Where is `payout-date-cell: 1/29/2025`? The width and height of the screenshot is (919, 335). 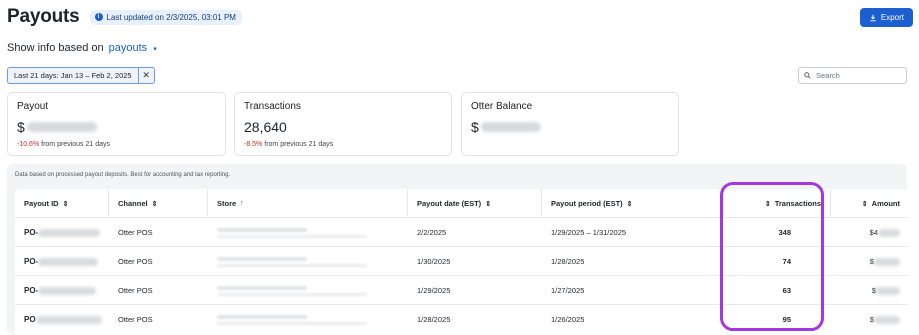
payout-date-cell: 1/29/2025 is located at coordinates (434, 290).